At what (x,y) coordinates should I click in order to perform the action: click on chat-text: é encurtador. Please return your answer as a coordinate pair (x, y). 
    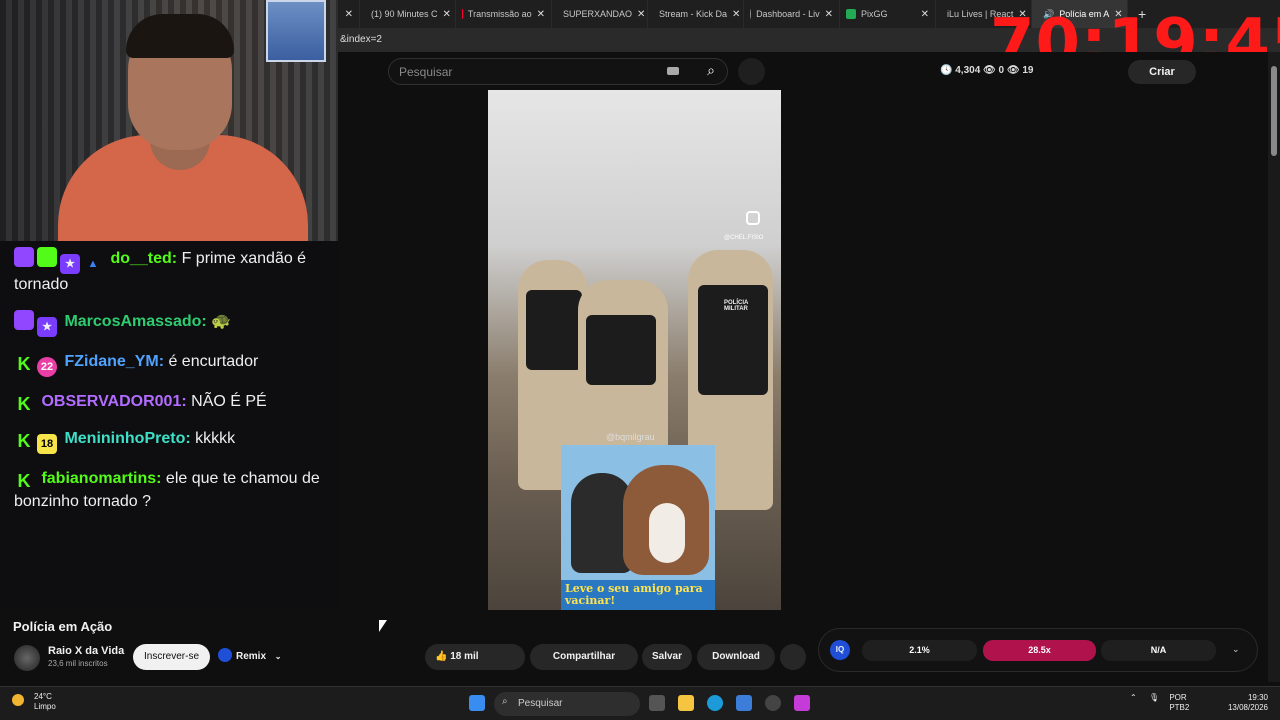
    Looking at the image, I should click on (211, 361).